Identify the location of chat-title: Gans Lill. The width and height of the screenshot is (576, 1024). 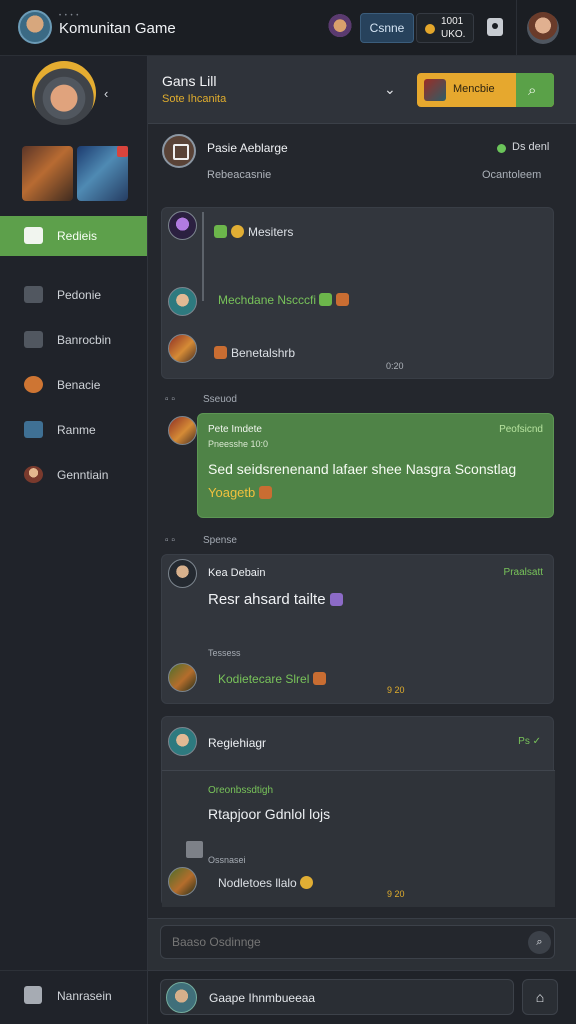
(189, 81).